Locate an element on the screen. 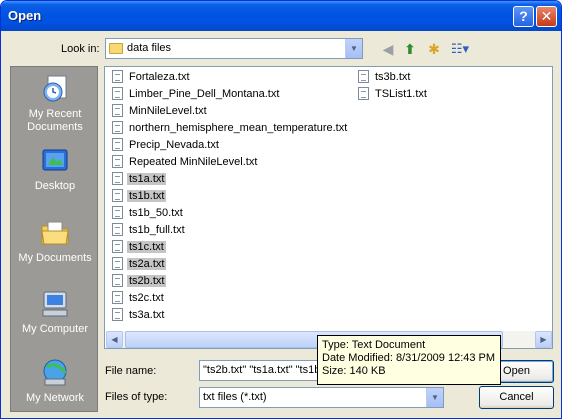  file-name: Fortaleza.txt is located at coordinates (159, 77).